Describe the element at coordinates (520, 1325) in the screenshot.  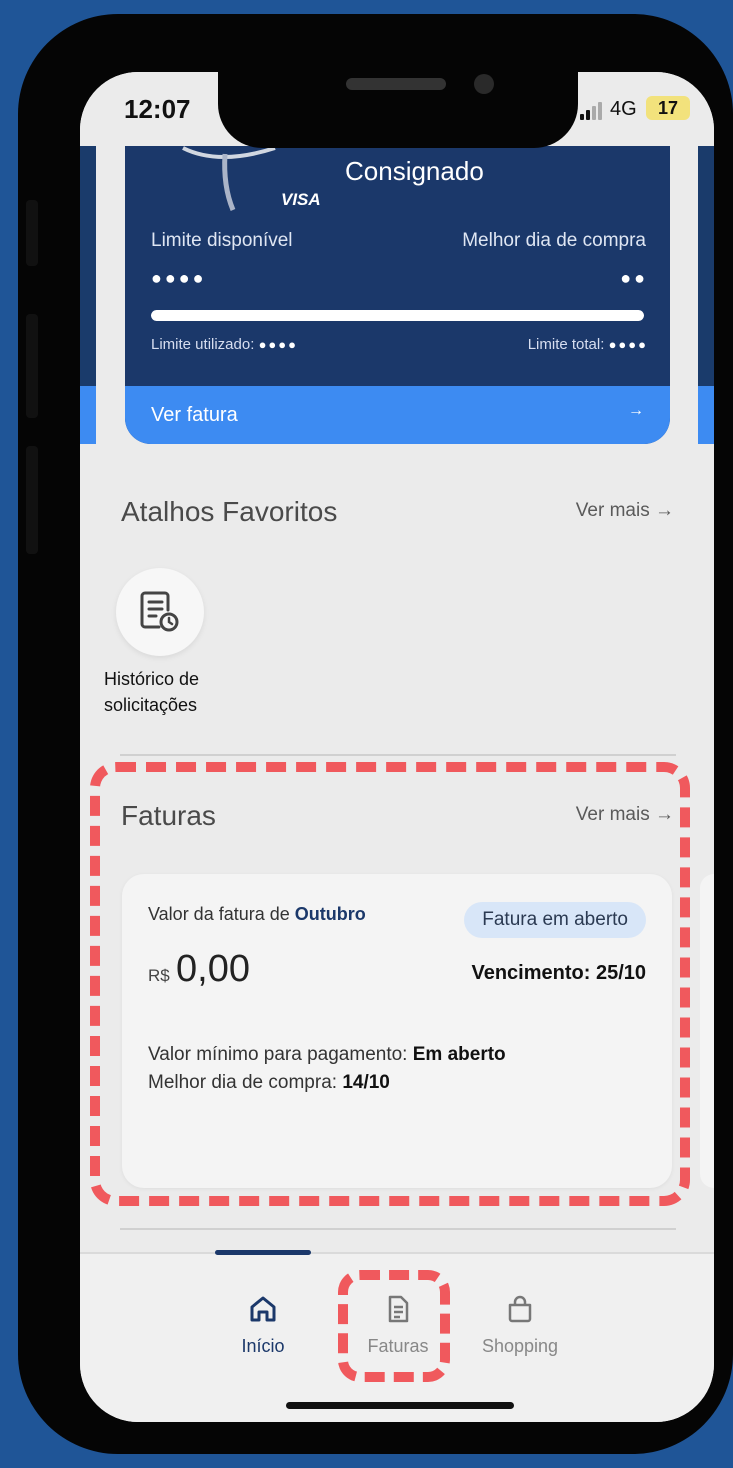
I see `nav-tab-shopping: Shopping` at that location.